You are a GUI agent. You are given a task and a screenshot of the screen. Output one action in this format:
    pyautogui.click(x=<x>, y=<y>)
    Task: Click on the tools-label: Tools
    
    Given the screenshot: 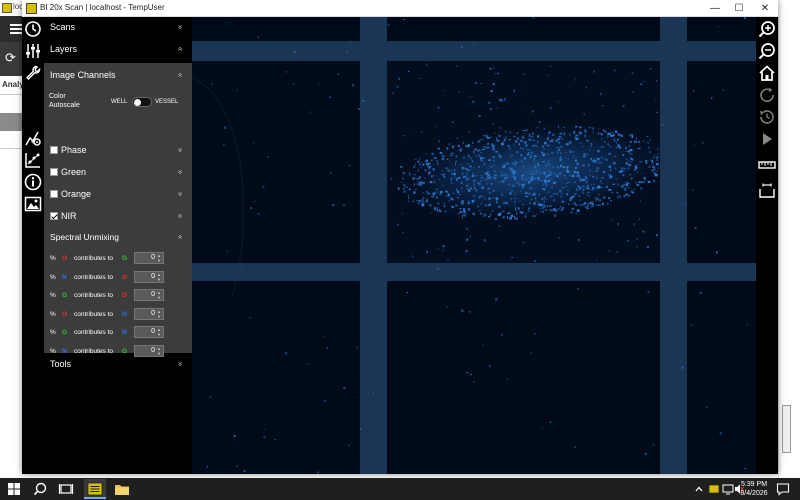 What is the action you would take?
    pyautogui.click(x=61, y=364)
    